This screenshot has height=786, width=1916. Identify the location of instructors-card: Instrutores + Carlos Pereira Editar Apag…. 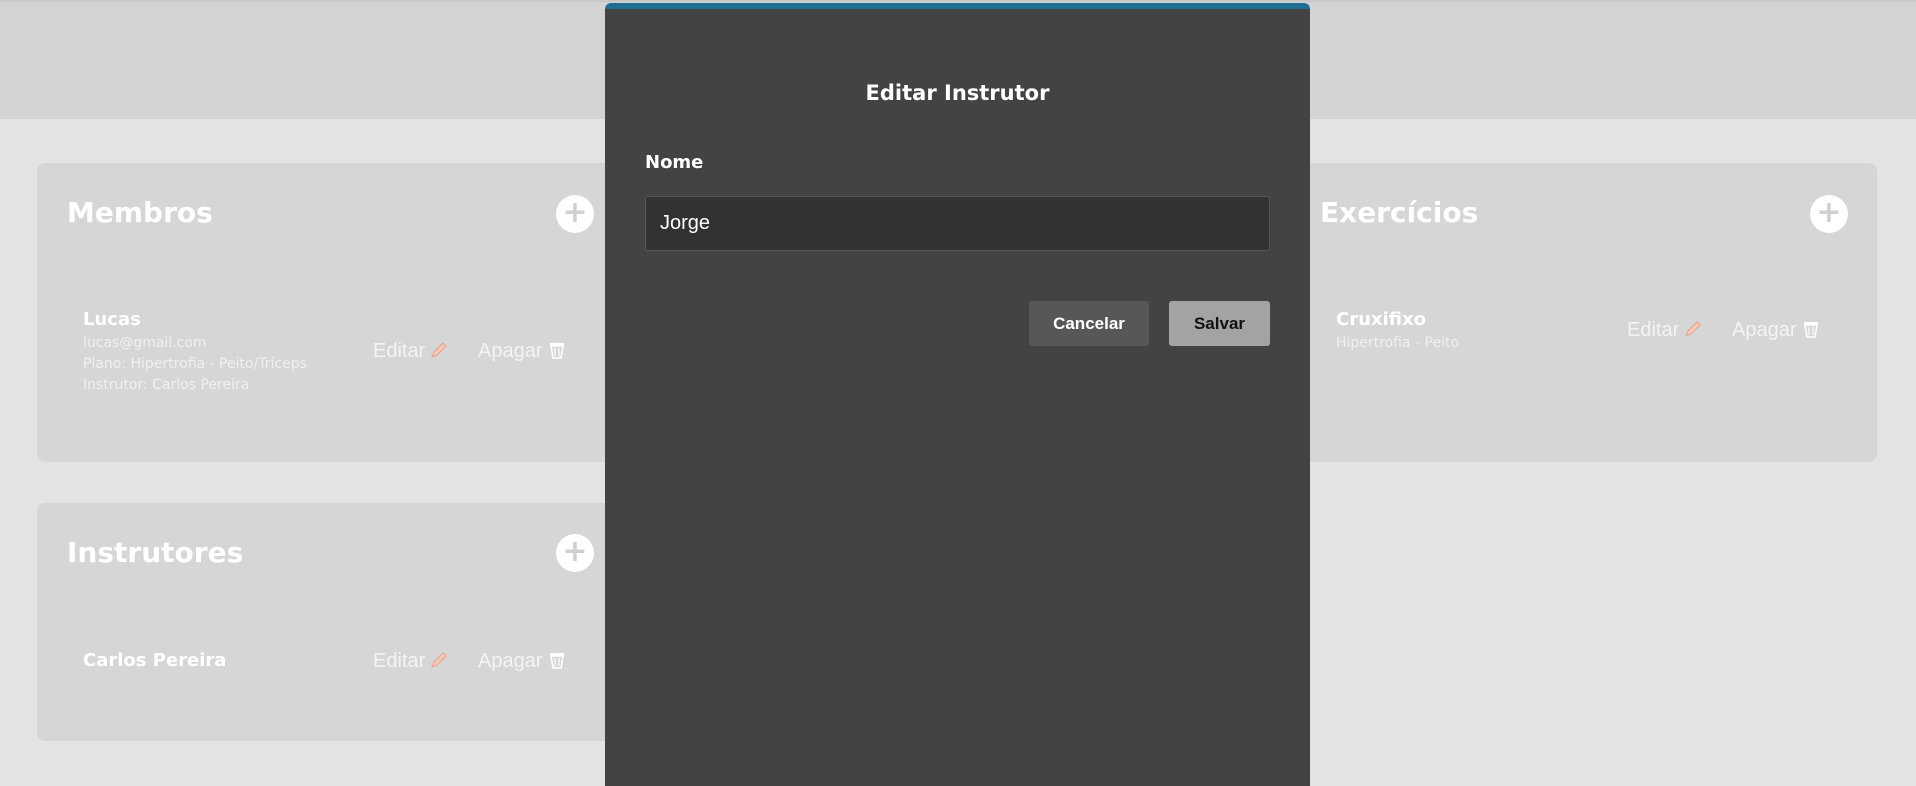
(337, 622).